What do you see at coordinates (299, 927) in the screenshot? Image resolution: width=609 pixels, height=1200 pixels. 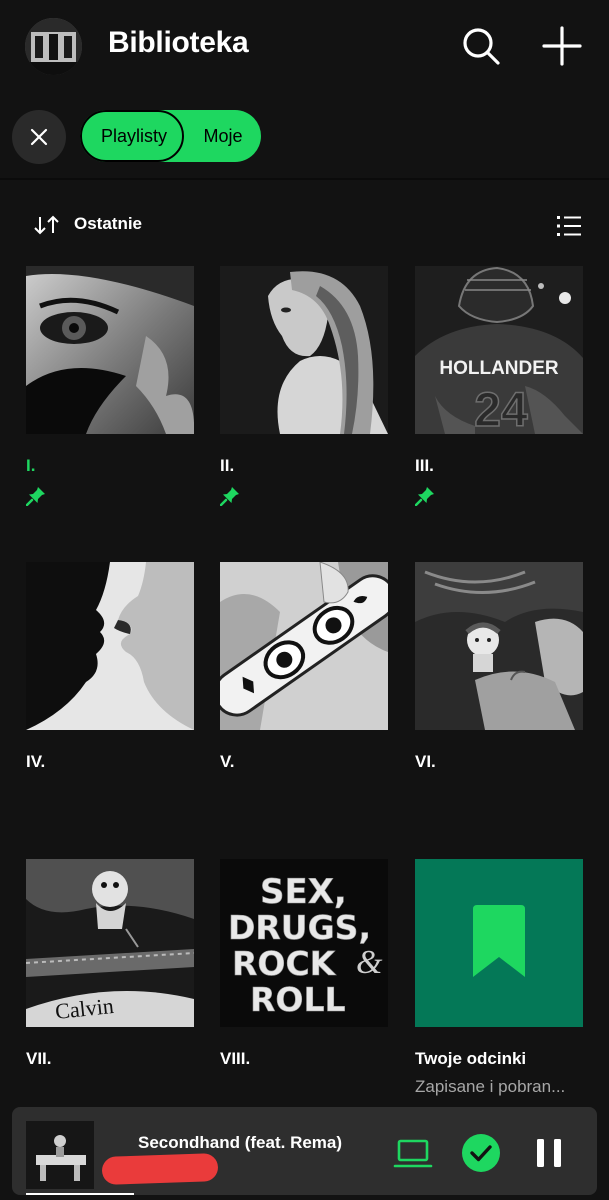 I see `cover-line-2: DRUGS,` at bounding box center [299, 927].